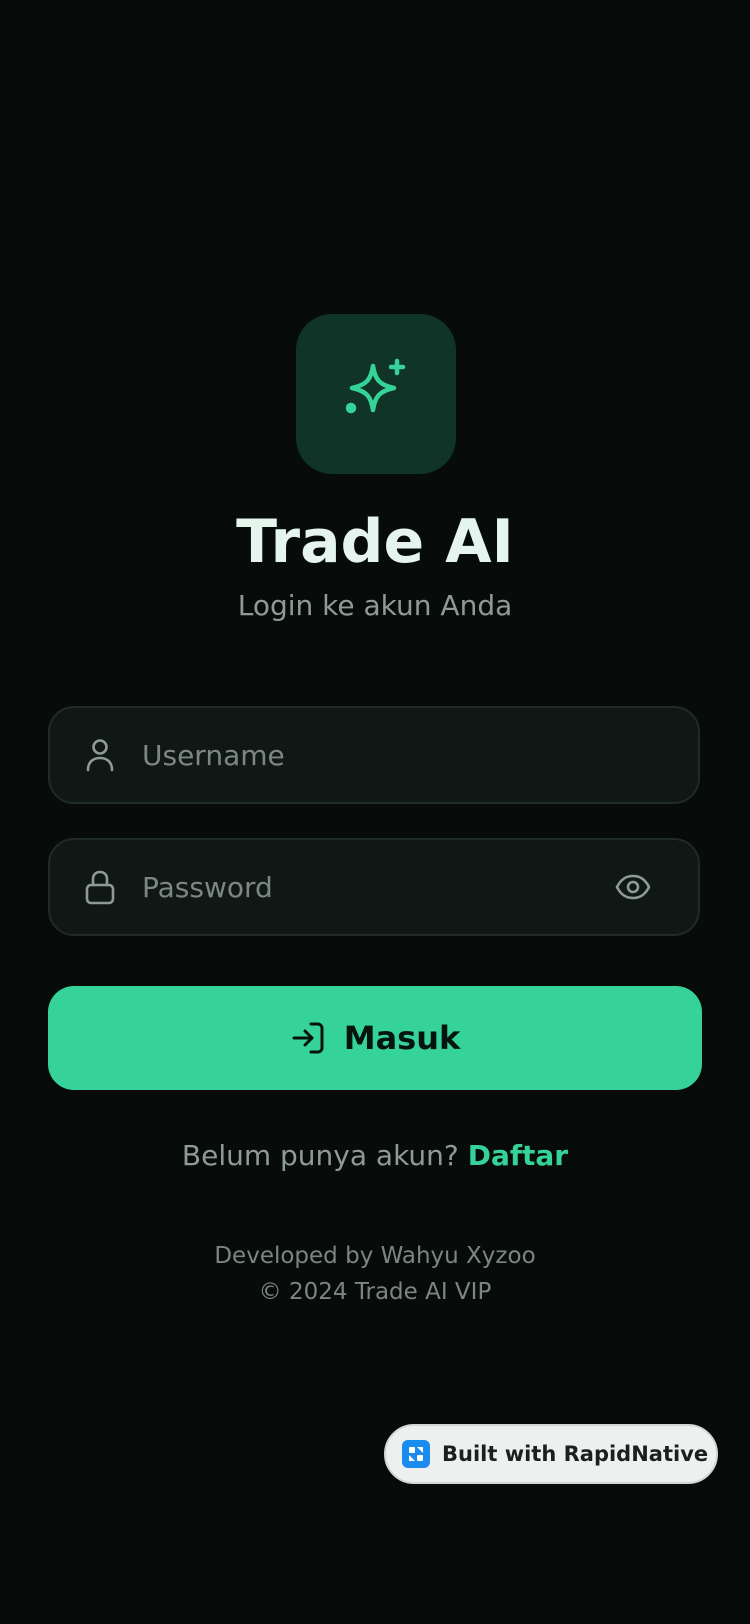  Describe the element at coordinates (633, 887) in the screenshot. I see `eye-icon` at that location.